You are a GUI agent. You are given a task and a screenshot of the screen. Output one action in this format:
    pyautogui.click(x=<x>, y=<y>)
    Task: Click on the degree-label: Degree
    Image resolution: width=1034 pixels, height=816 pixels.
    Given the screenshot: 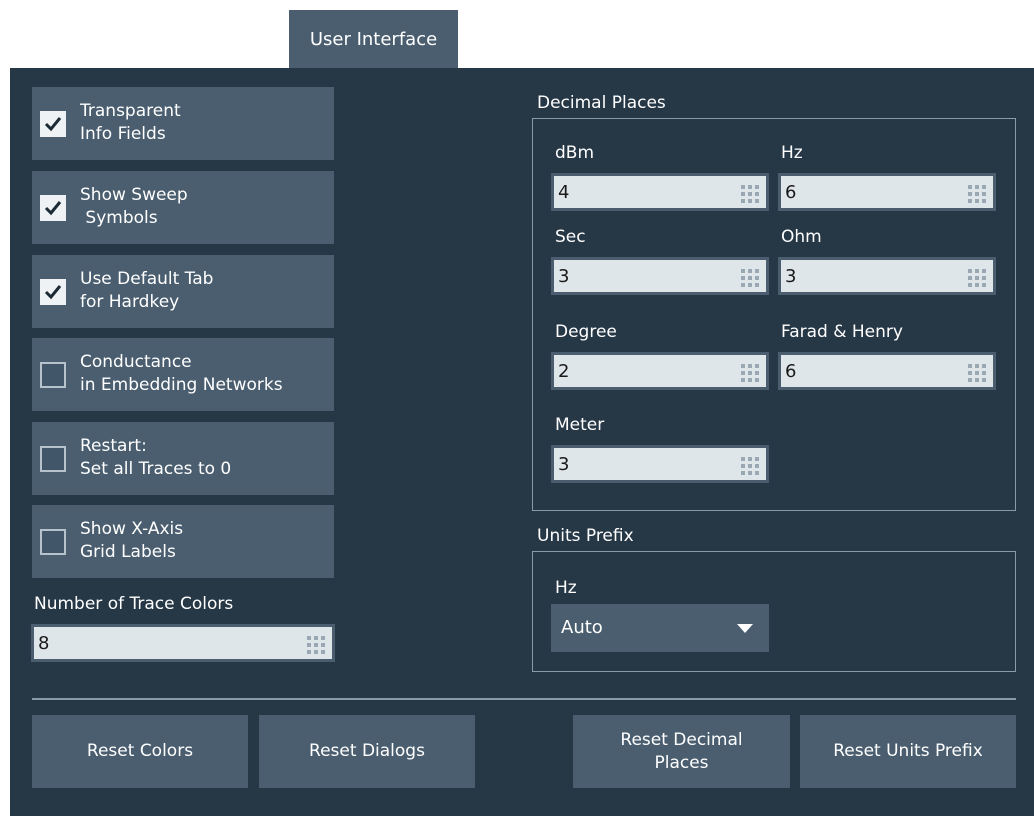 What is the action you would take?
    pyautogui.click(x=586, y=332)
    